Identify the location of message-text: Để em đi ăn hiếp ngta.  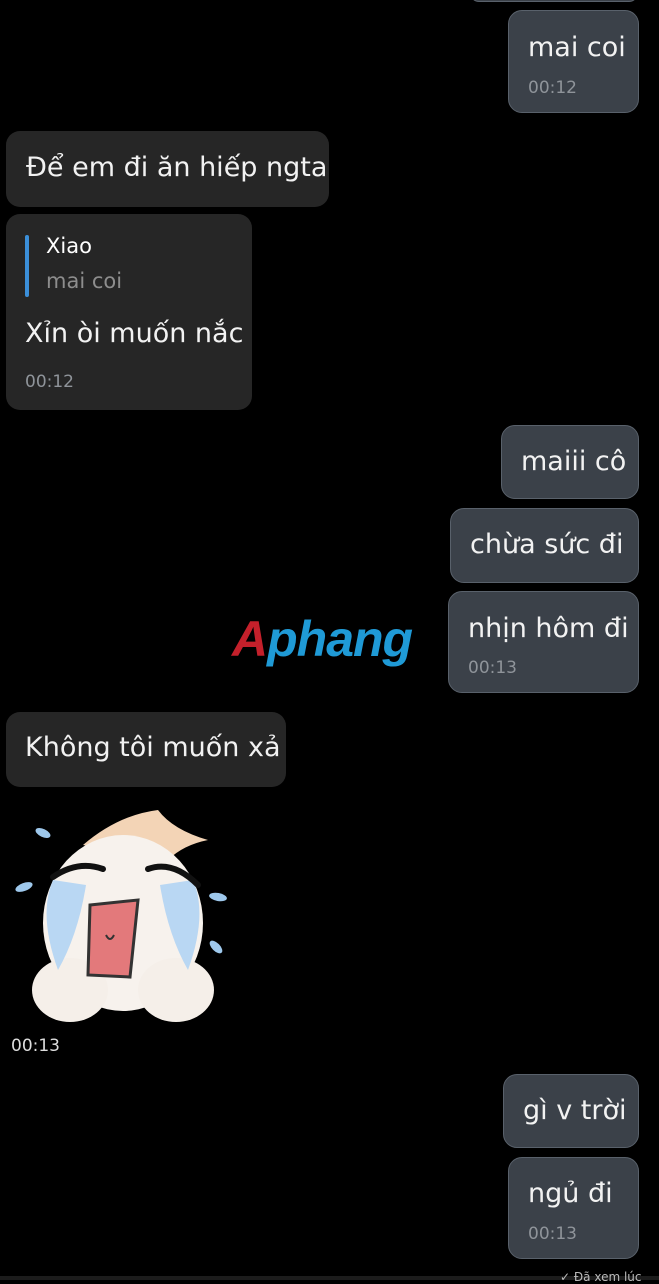
(177, 167).